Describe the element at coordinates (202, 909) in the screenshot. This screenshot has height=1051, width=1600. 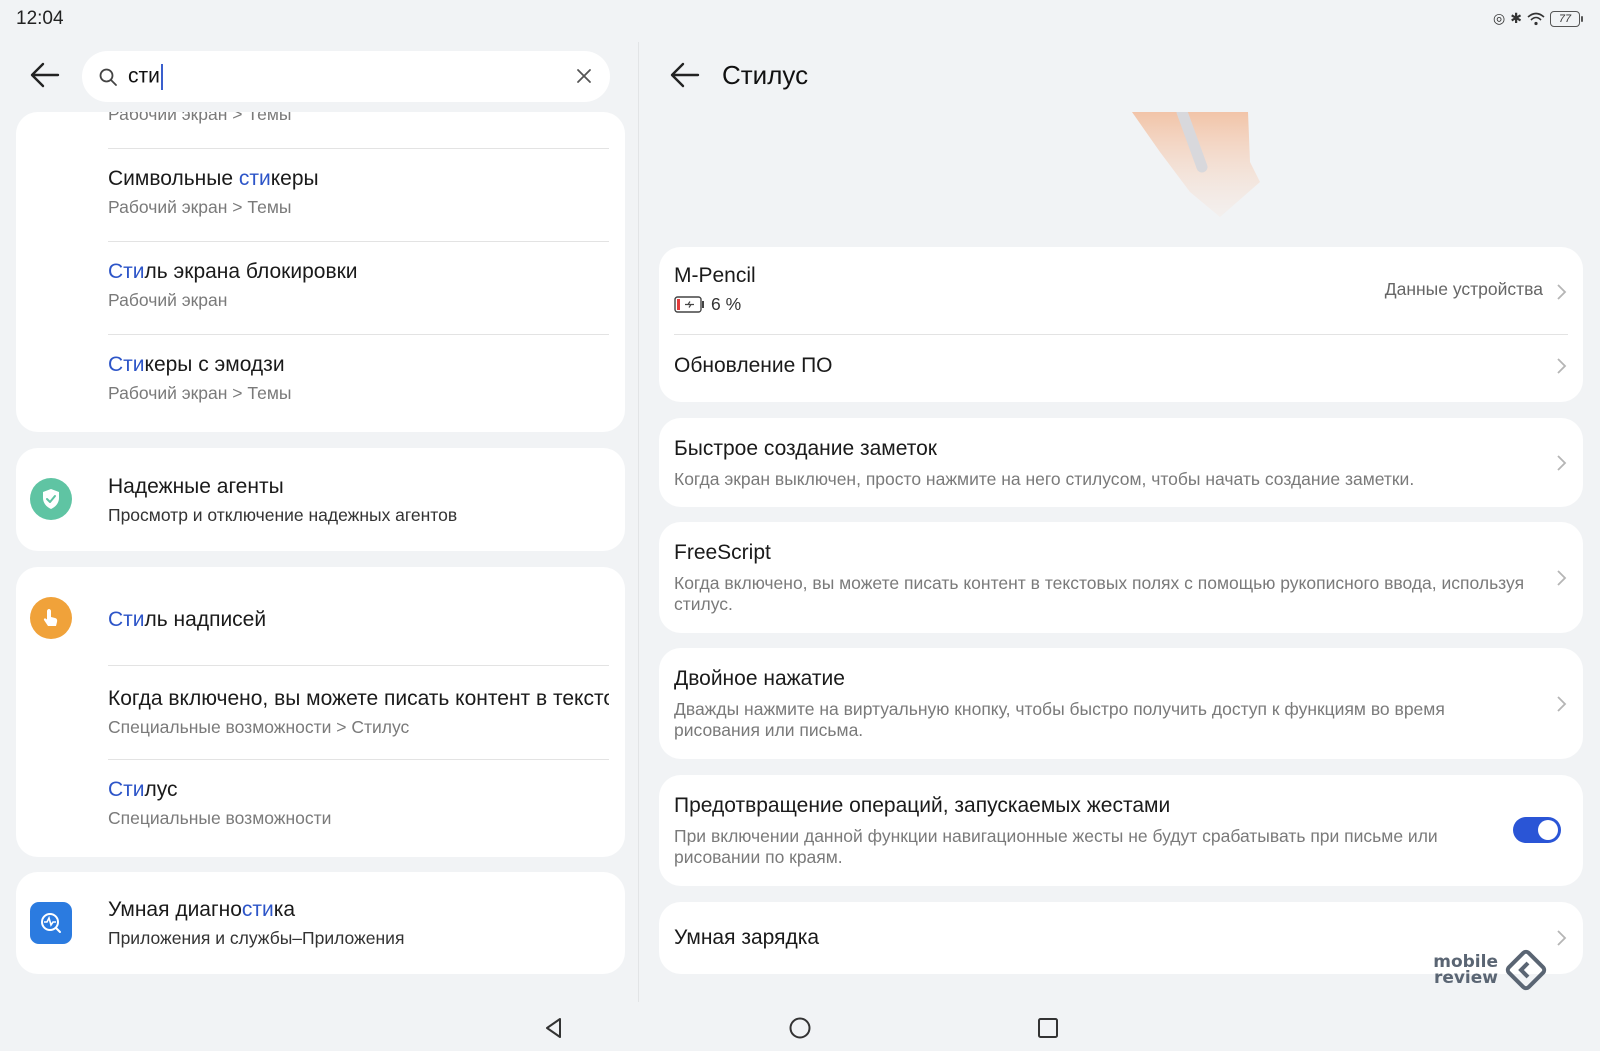
I see `result-title: Умная диагностика` at that location.